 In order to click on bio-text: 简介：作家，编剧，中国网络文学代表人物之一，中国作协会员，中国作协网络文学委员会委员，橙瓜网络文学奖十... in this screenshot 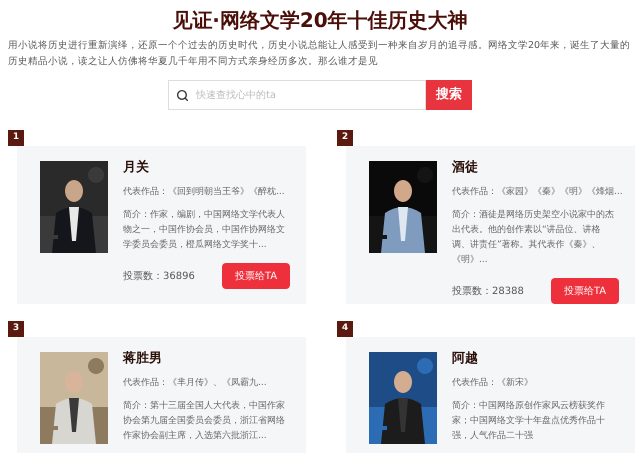, I will do `click(204, 230)`.